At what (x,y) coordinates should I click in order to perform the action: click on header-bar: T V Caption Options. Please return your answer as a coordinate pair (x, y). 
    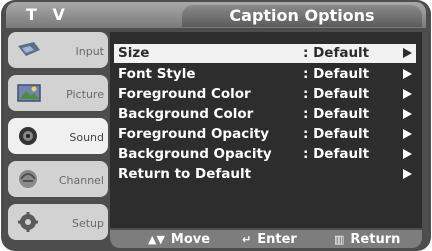
    Looking at the image, I should click on (216, 15).